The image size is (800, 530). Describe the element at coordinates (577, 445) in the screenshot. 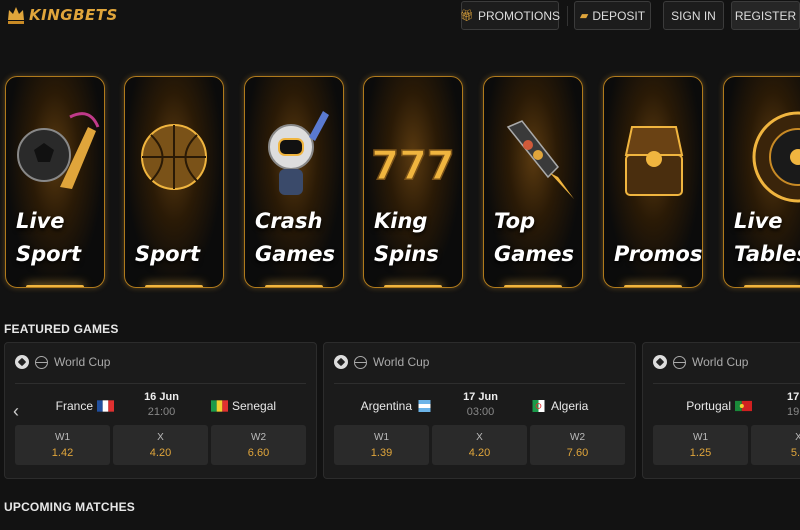

I see `odds-w2-button: W2 7.60` at that location.